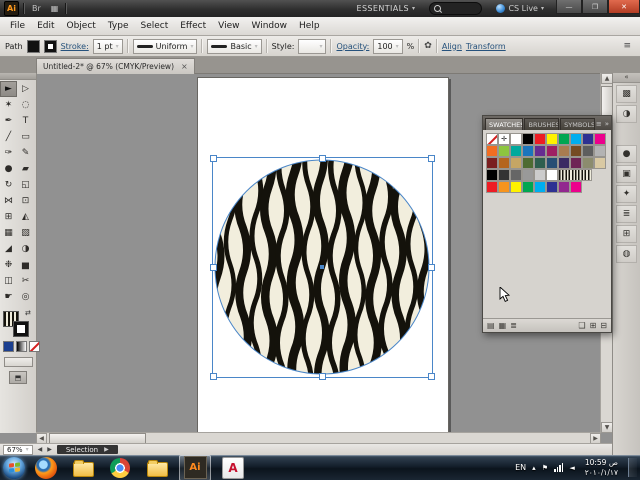  Describe the element at coordinates (25, 121) in the screenshot. I see `type-tool-icon: T` at that location.